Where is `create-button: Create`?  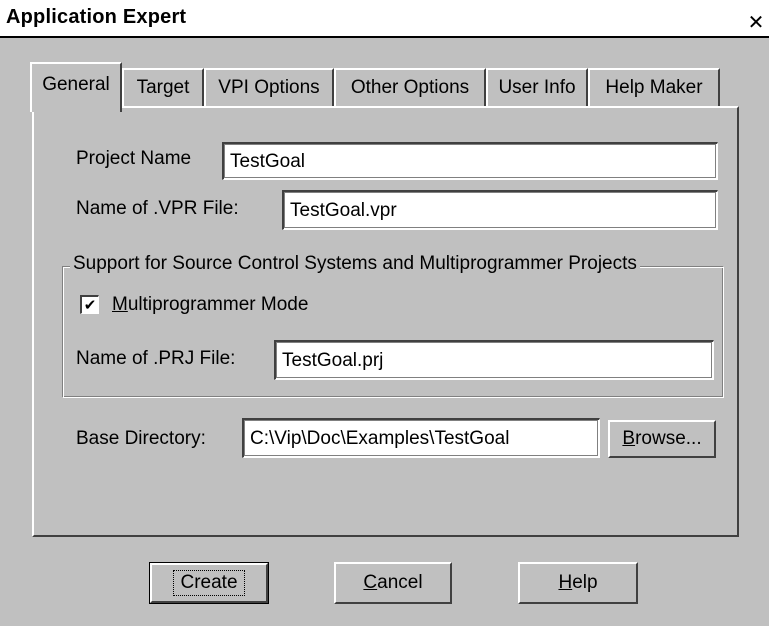 create-button: Create is located at coordinates (209, 583).